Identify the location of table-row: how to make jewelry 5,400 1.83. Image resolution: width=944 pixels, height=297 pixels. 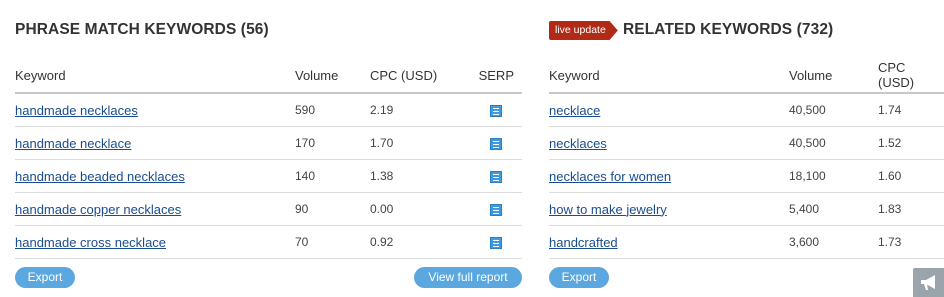
(746, 209).